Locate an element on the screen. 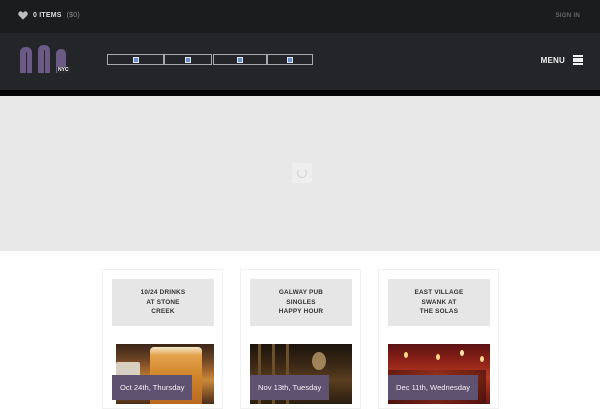 Image resolution: width=600 pixels, height=409 pixels. event-title-box: 10/24 DRINKS AT STONE CREEK is located at coordinates (163, 302).